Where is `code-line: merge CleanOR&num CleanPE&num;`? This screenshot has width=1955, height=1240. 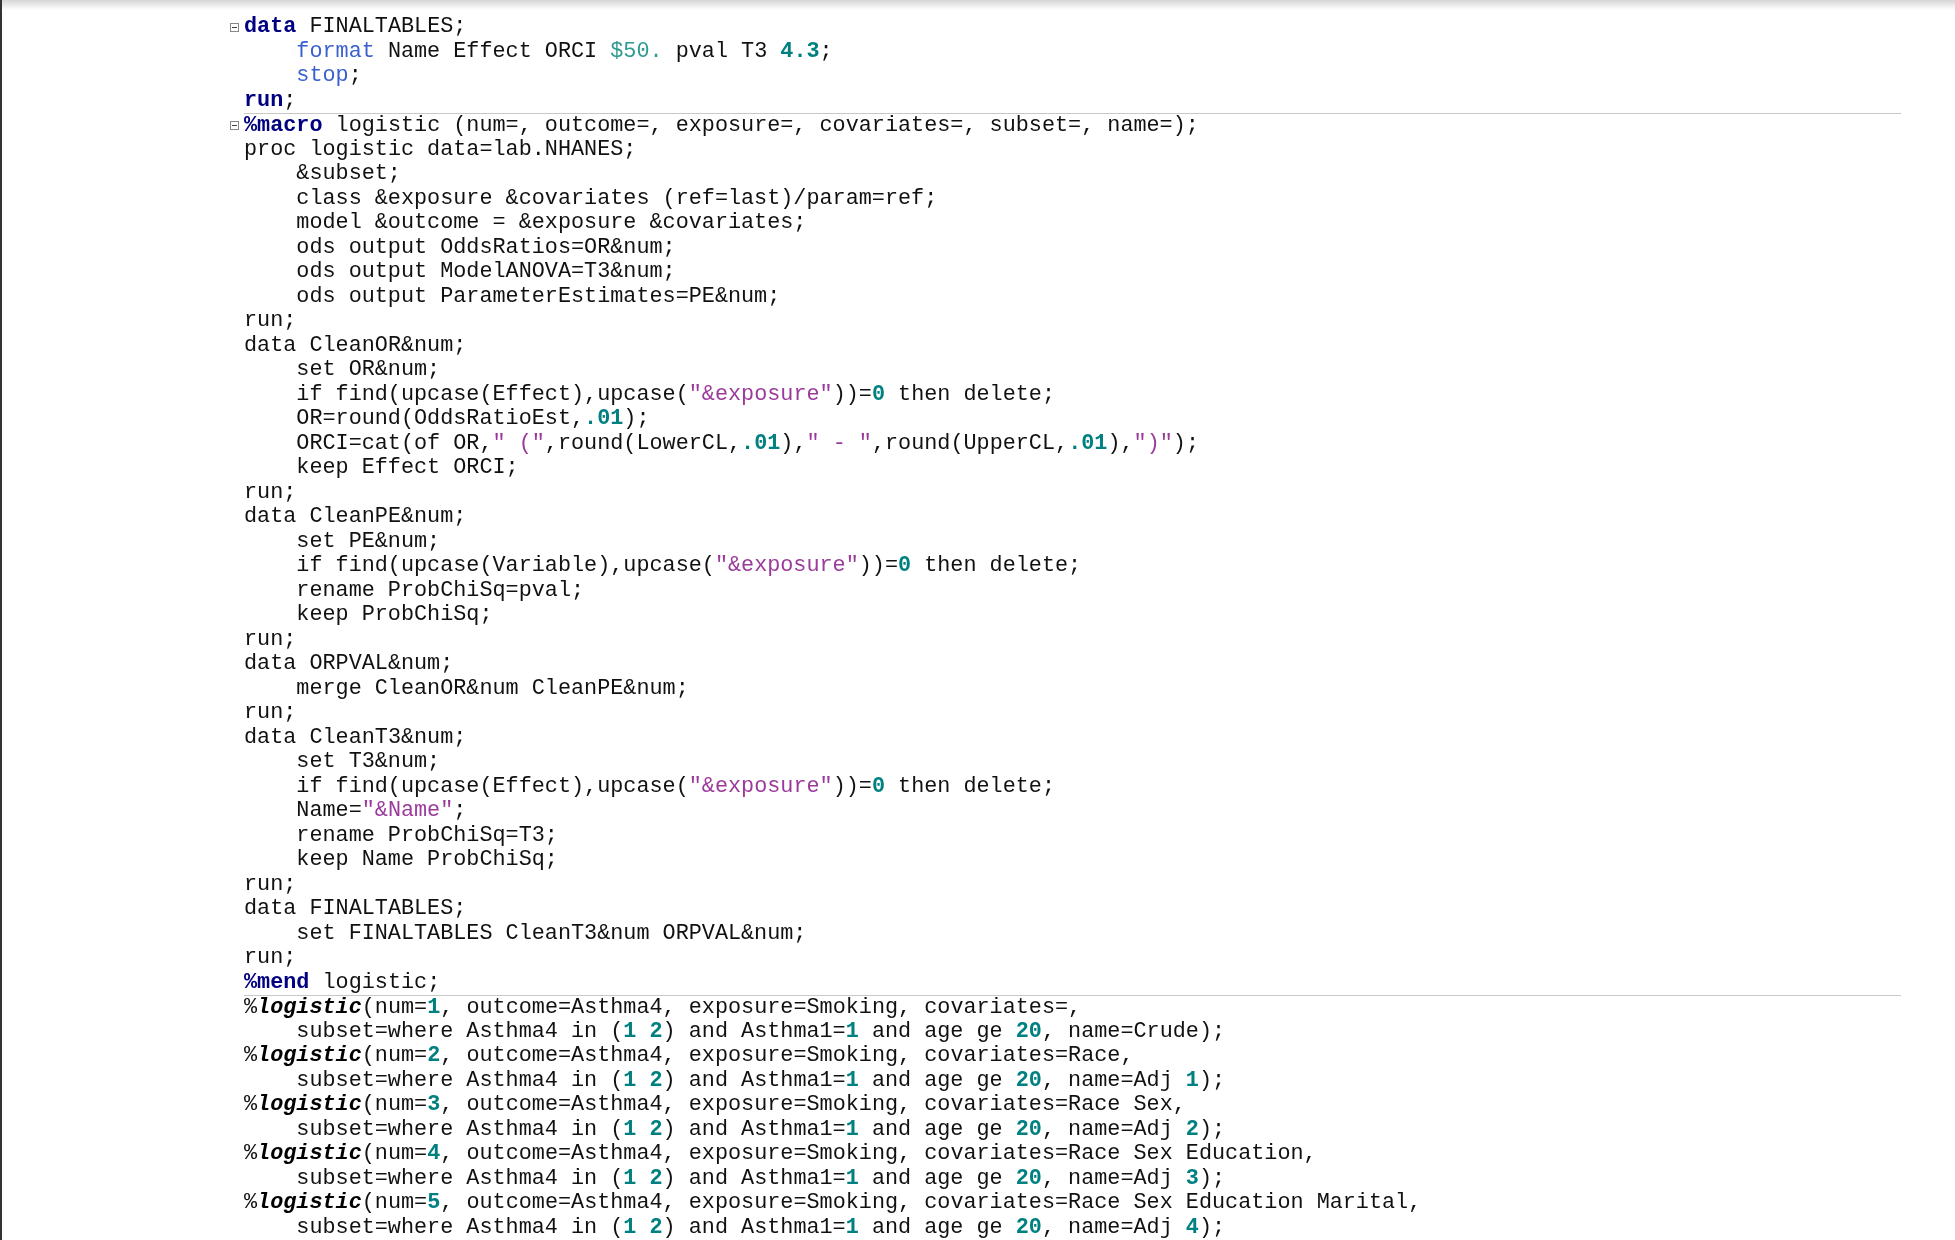
code-line: merge CleanOR&num CleanPE&num; is located at coordinates (492, 688).